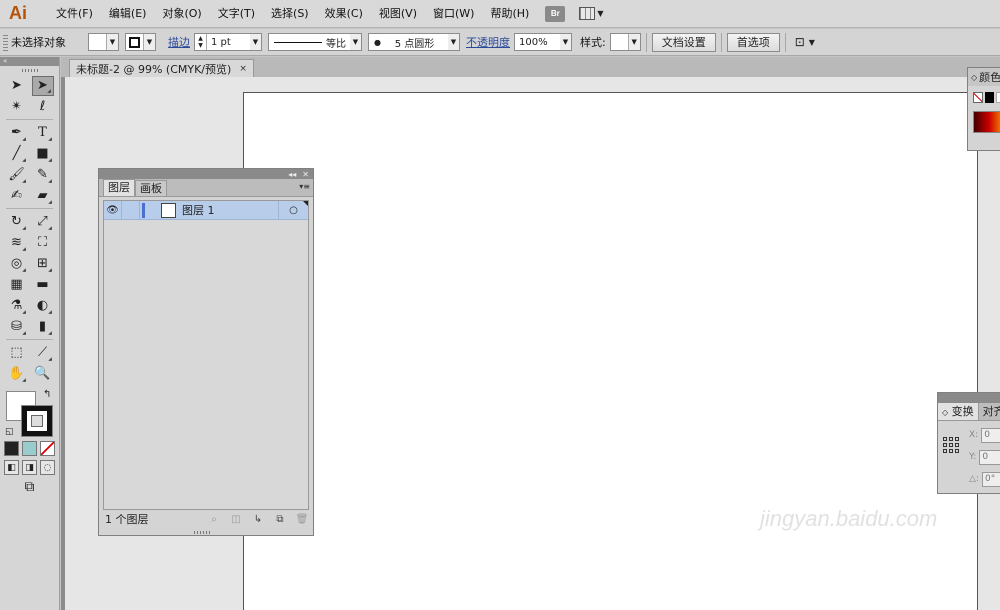 The width and height of the screenshot is (1000, 610). Describe the element at coordinates (290, 14) in the screenshot. I see `menu-select: 选择(S)` at that location.